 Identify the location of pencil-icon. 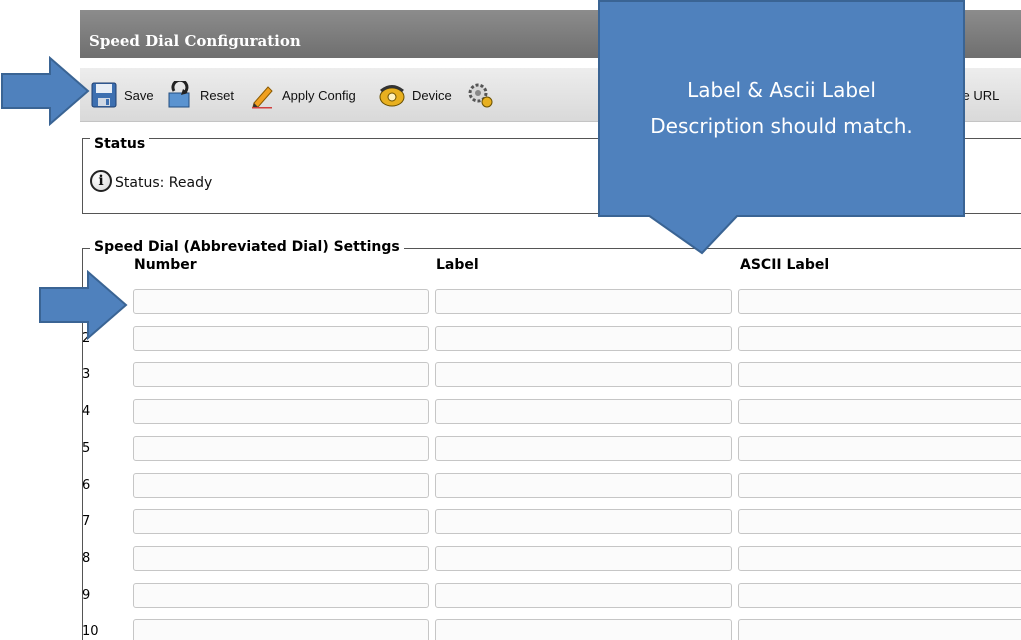
(262, 97).